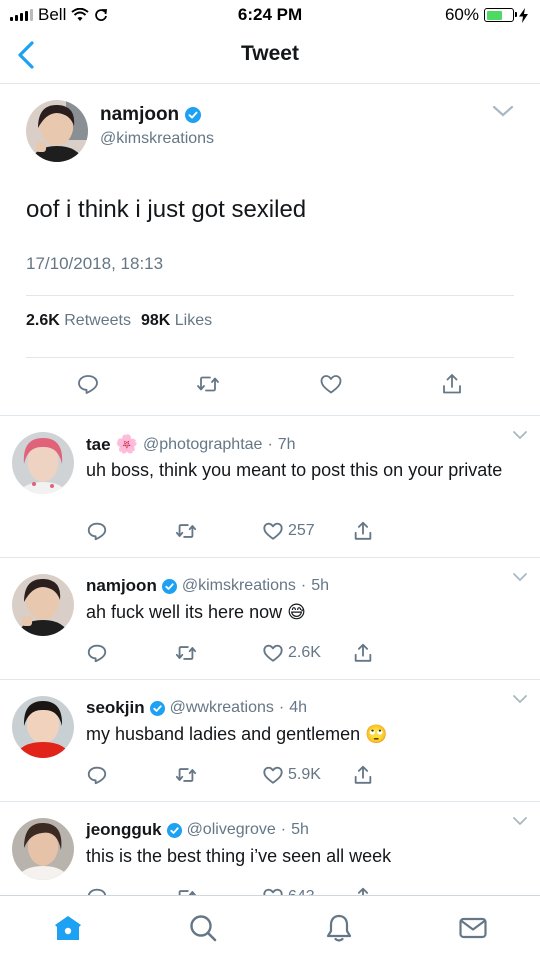 The height and width of the screenshot is (960, 540). I want to click on like-count: 2.6K, so click(304, 652).